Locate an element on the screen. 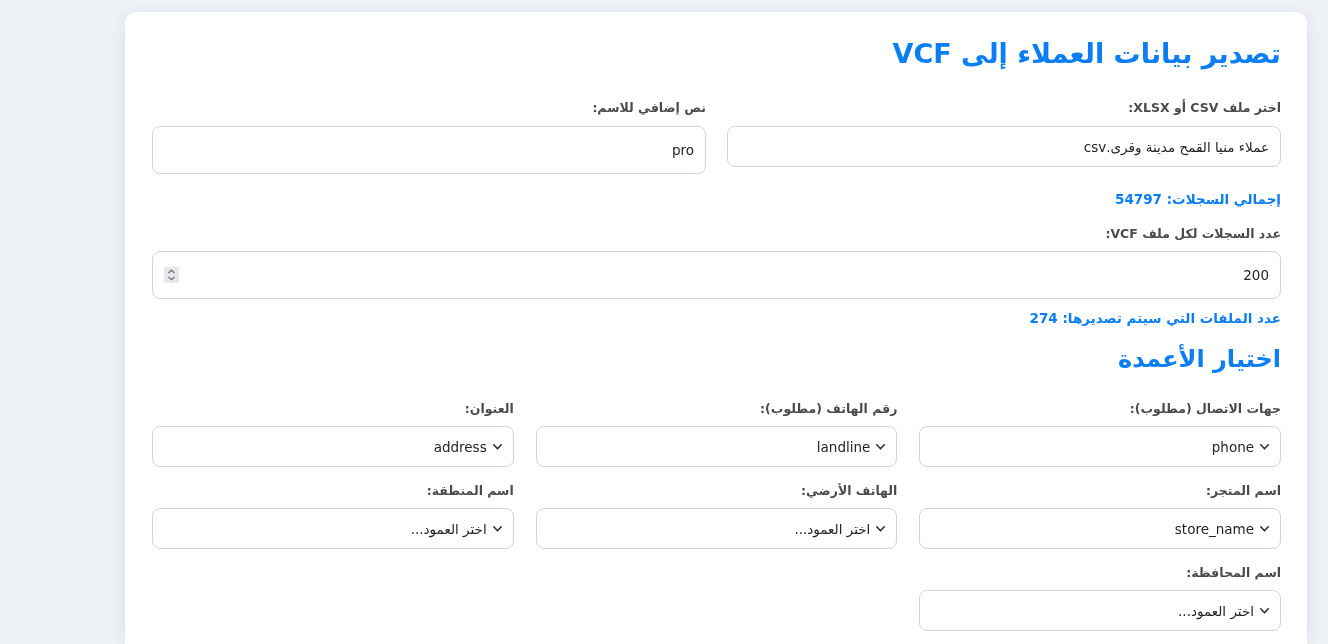 The width and height of the screenshot is (1328, 644). files-count-text: عدد الملفات التي سيتم تصديرها: 274 is located at coordinates (1155, 318).